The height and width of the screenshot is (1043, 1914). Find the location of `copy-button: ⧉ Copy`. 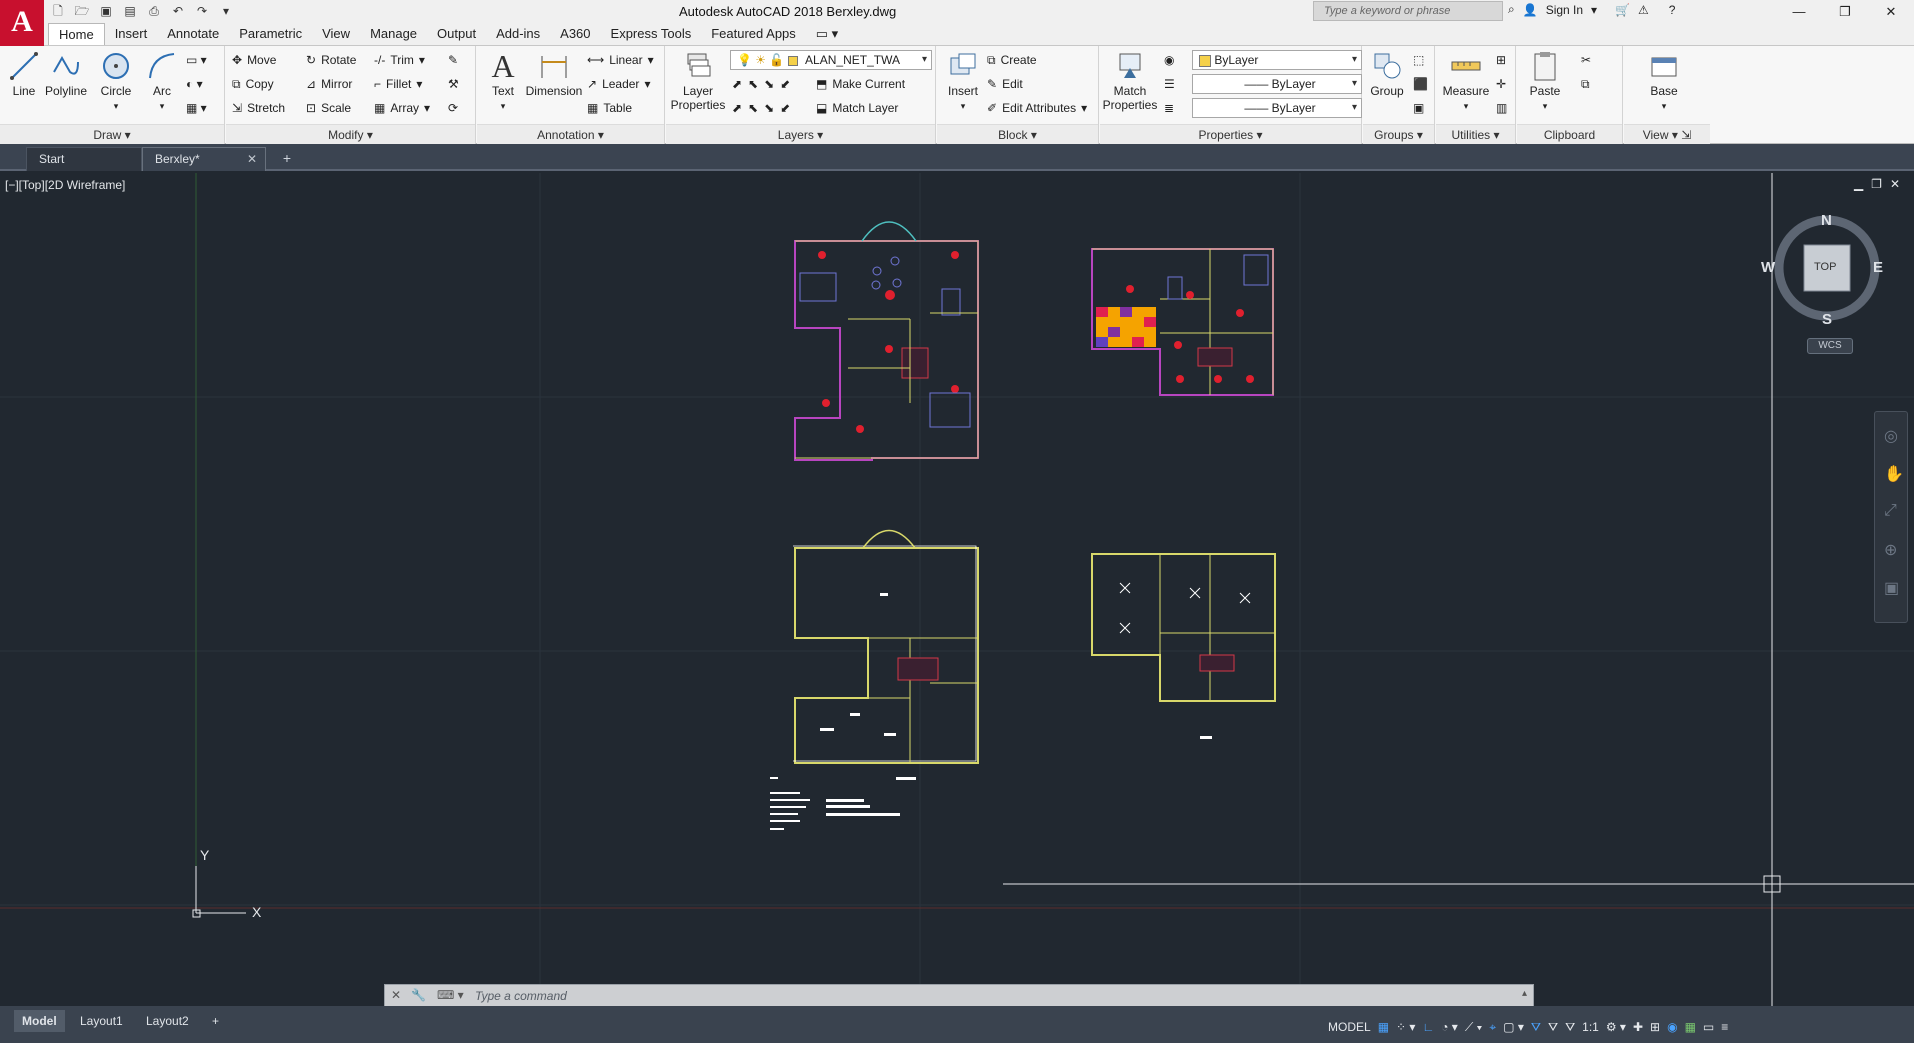

copy-button: ⧉ Copy is located at coordinates (253, 84).